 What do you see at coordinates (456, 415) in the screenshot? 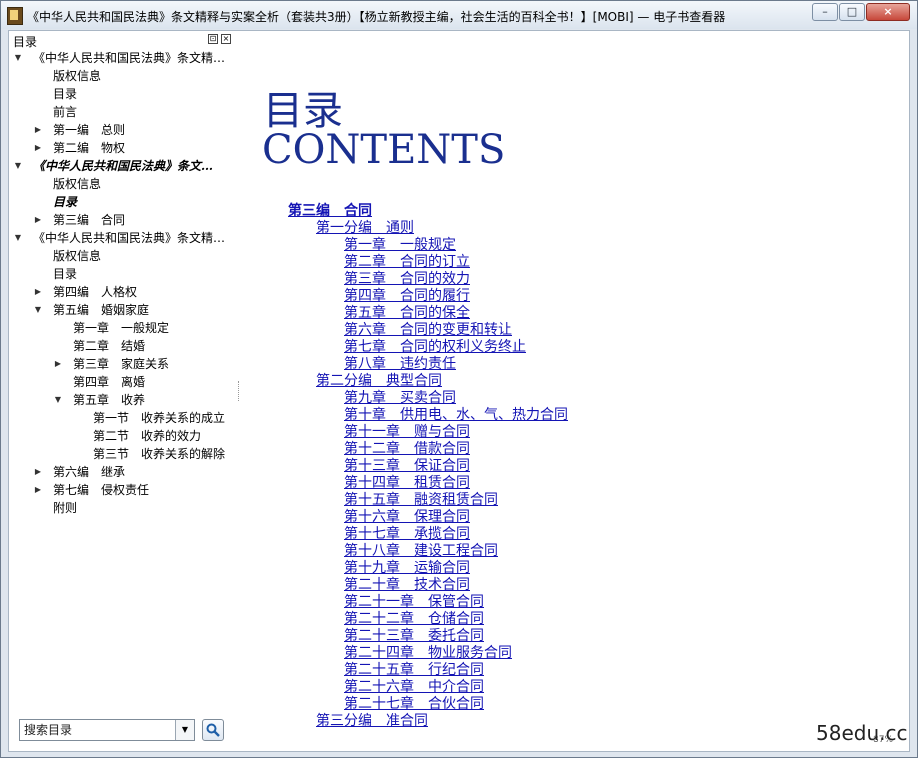
I see `toc-link: 第十章 供用电、水、气、热力合同` at bounding box center [456, 415].